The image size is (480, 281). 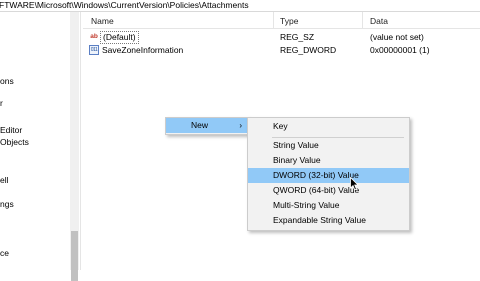 What do you see at coordinates (328, 145) in the screenshot?
I see `menu-item-string-value: String Value` at bounding box center [328, 145].